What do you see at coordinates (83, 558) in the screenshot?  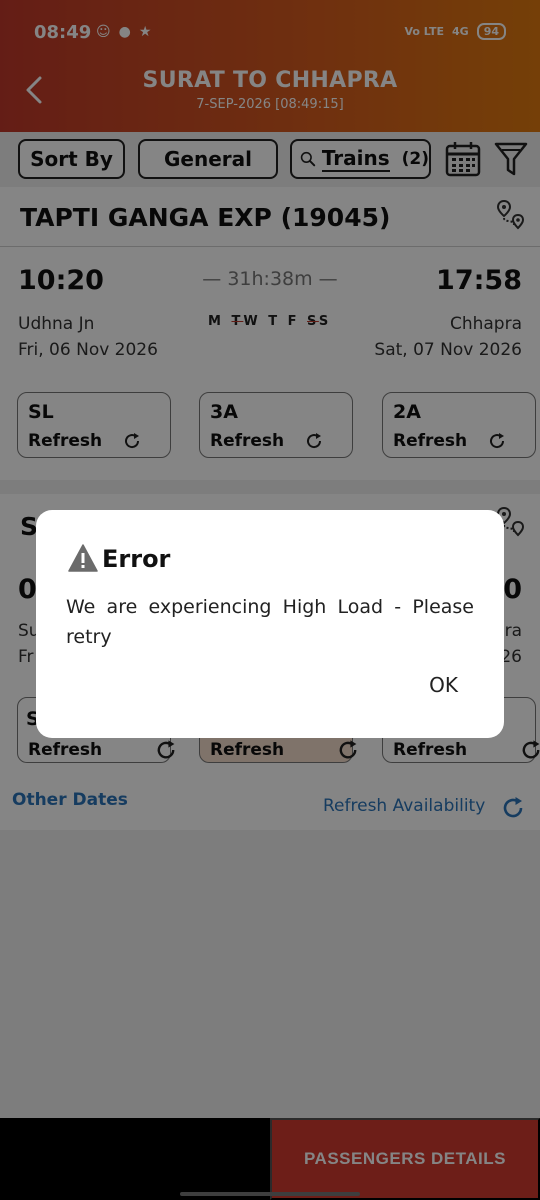 I see `warning-icon` at bounding box center [83, 558].